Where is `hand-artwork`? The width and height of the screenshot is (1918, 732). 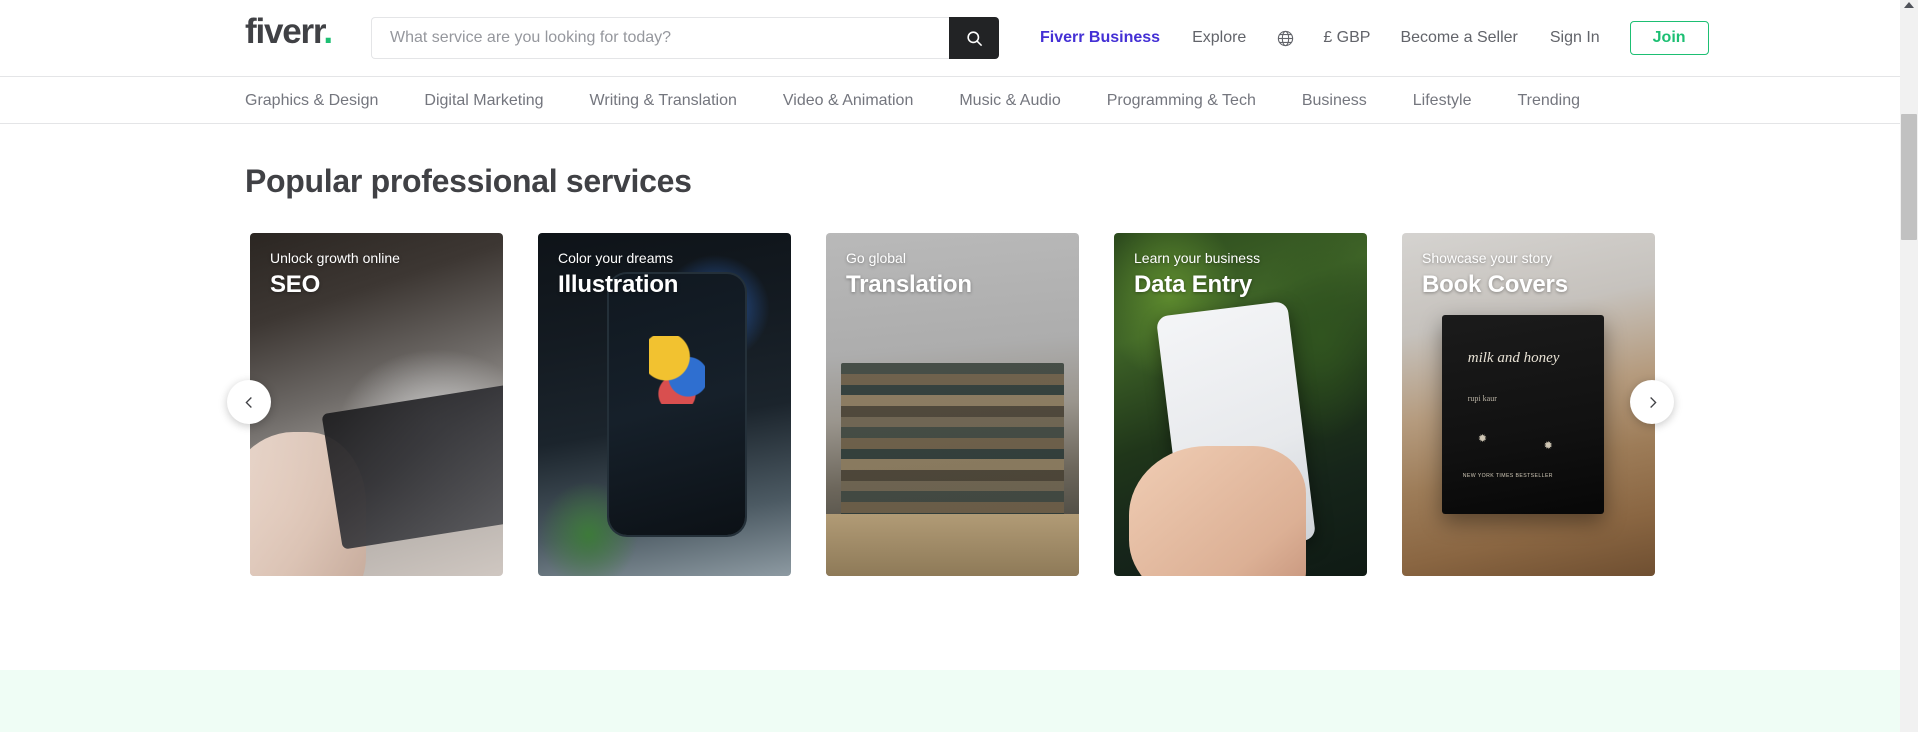 hand-artwork is located at coordinates (1218, 510).